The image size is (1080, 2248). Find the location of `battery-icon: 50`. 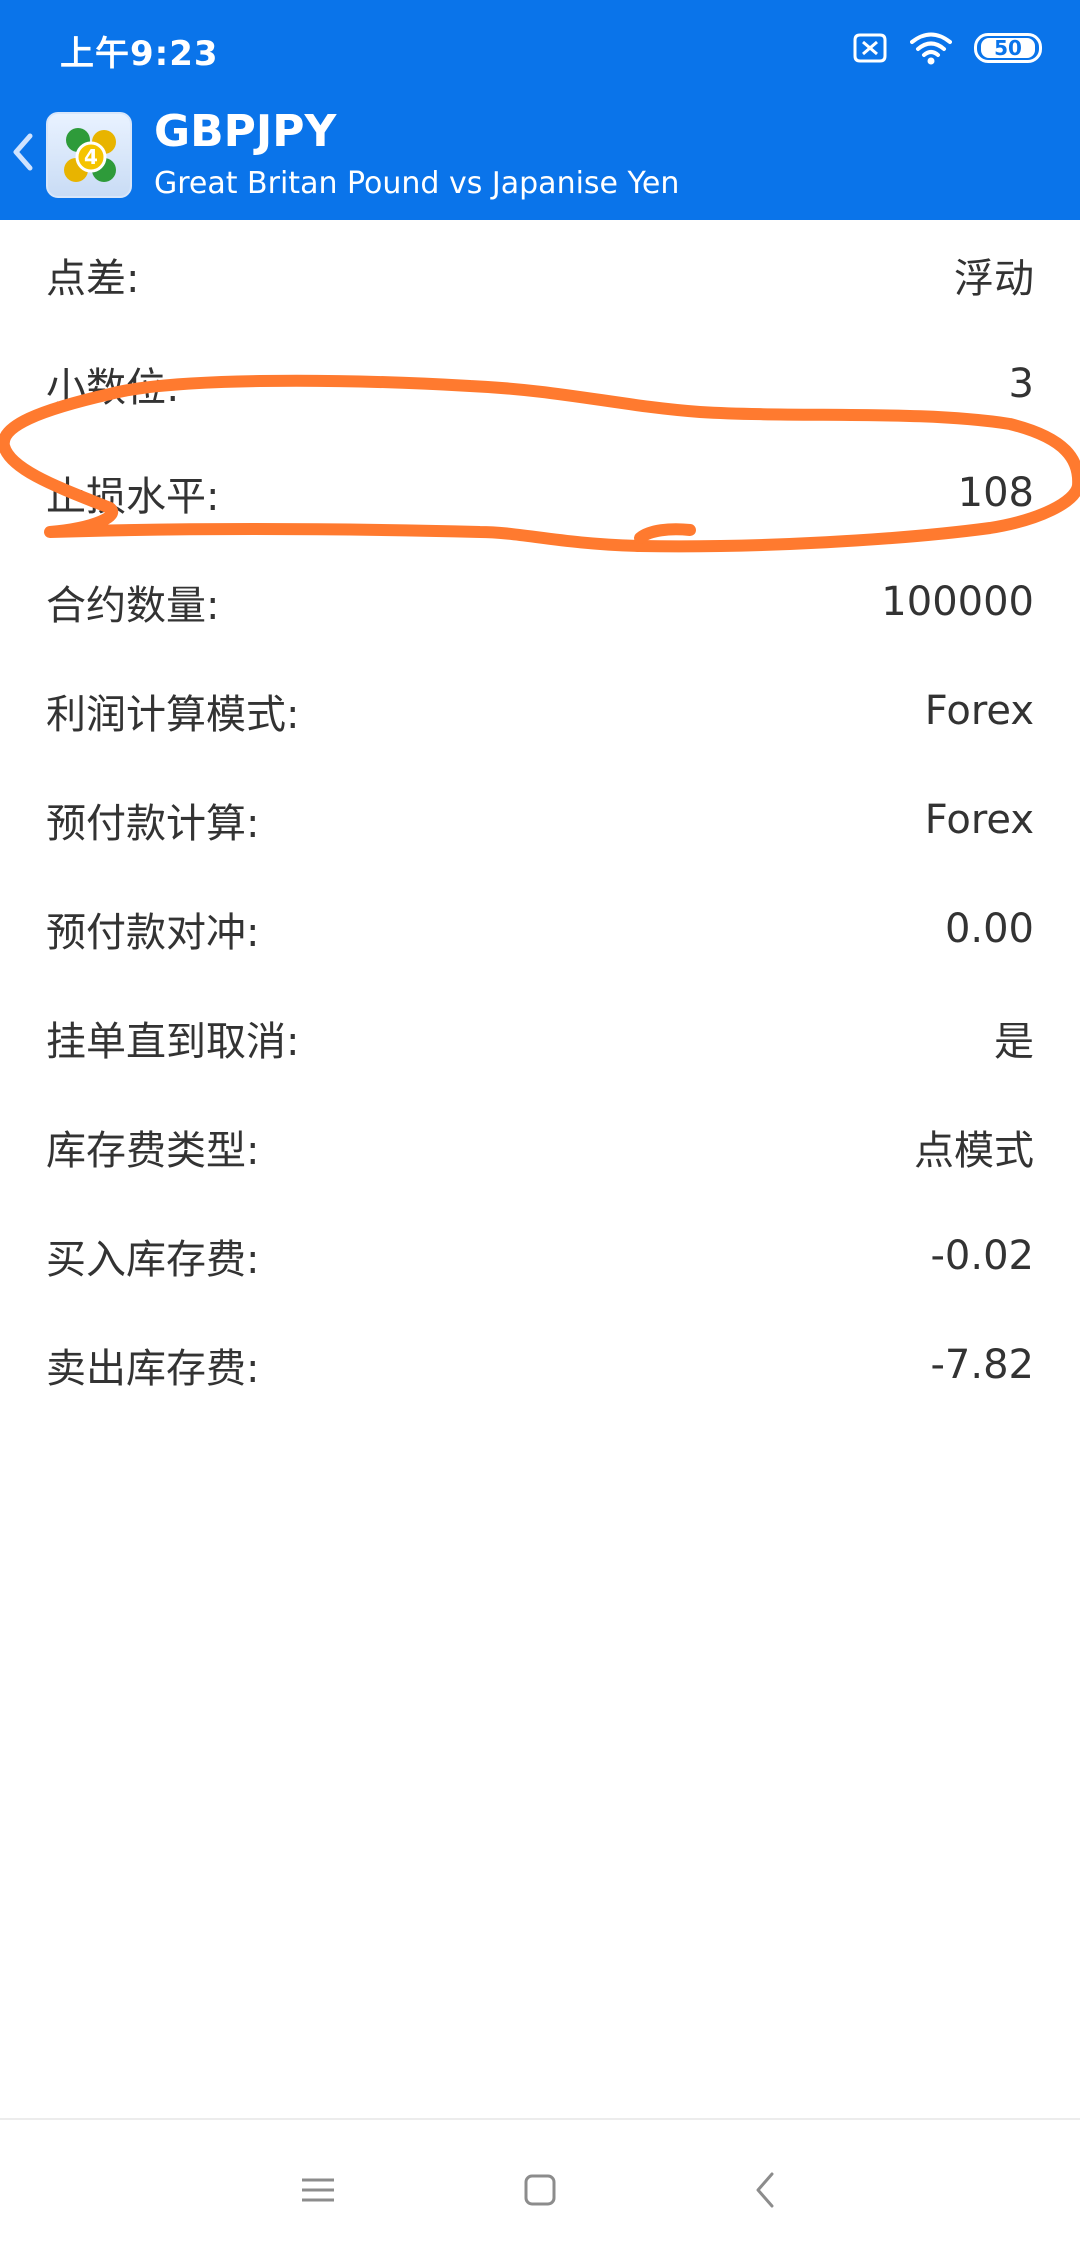

battery-icon: 50 is located at coordinates (1008, 48).